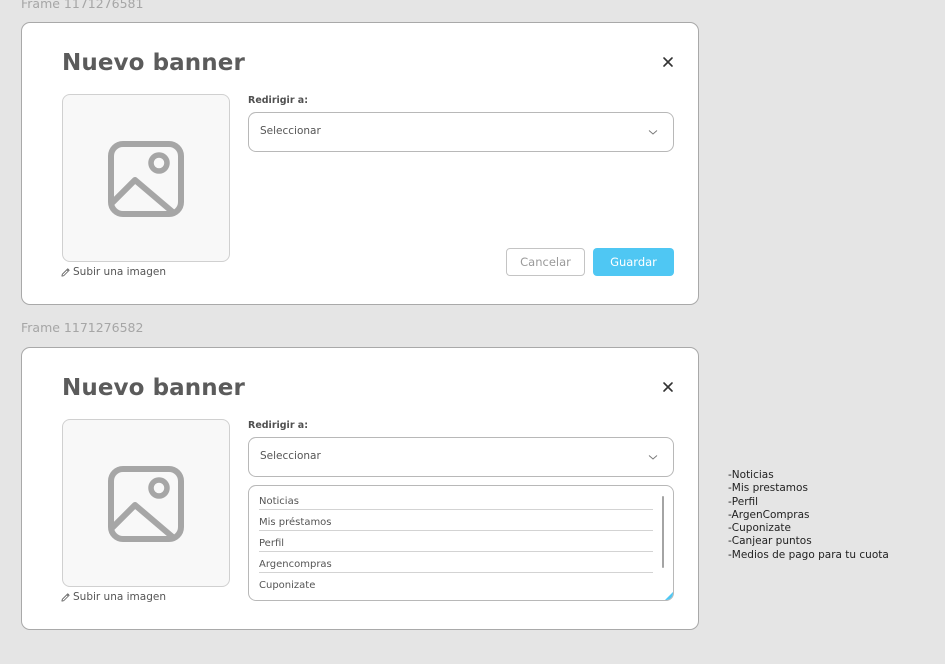 The image size is (945, 664). Describe the element at coordinates (456, 583) in the screenshot. I see `dropdown-option: Cuponizate` at that location.